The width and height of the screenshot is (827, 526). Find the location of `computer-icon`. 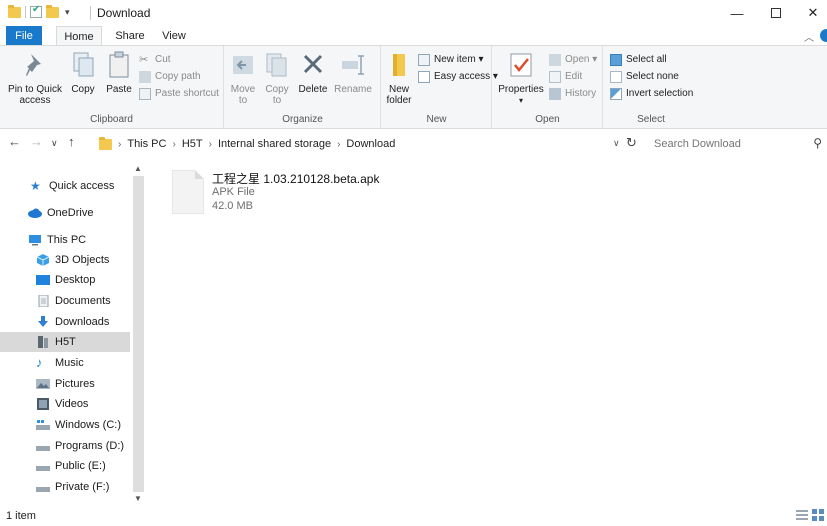

computer-icon is located at coordinates (35, 240).